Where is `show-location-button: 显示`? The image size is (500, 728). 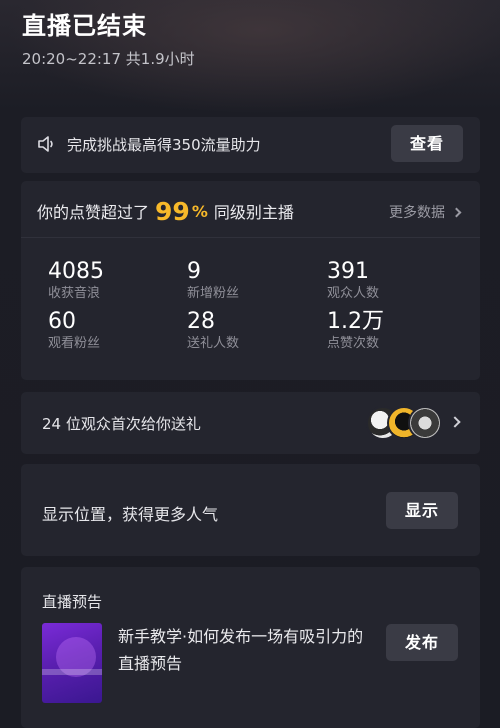
show-location-button: 显示 is located at coordinates (422, 510).